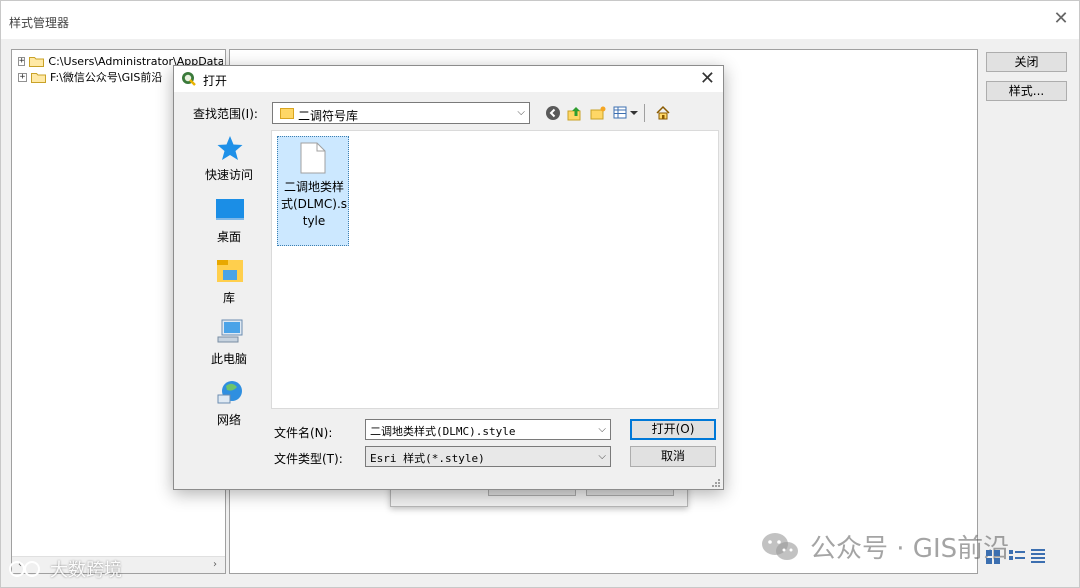  What do you see at coordinates (228, 420) in the screenshot?
I see `place-label: 网络` at bounding box center [228, 420].